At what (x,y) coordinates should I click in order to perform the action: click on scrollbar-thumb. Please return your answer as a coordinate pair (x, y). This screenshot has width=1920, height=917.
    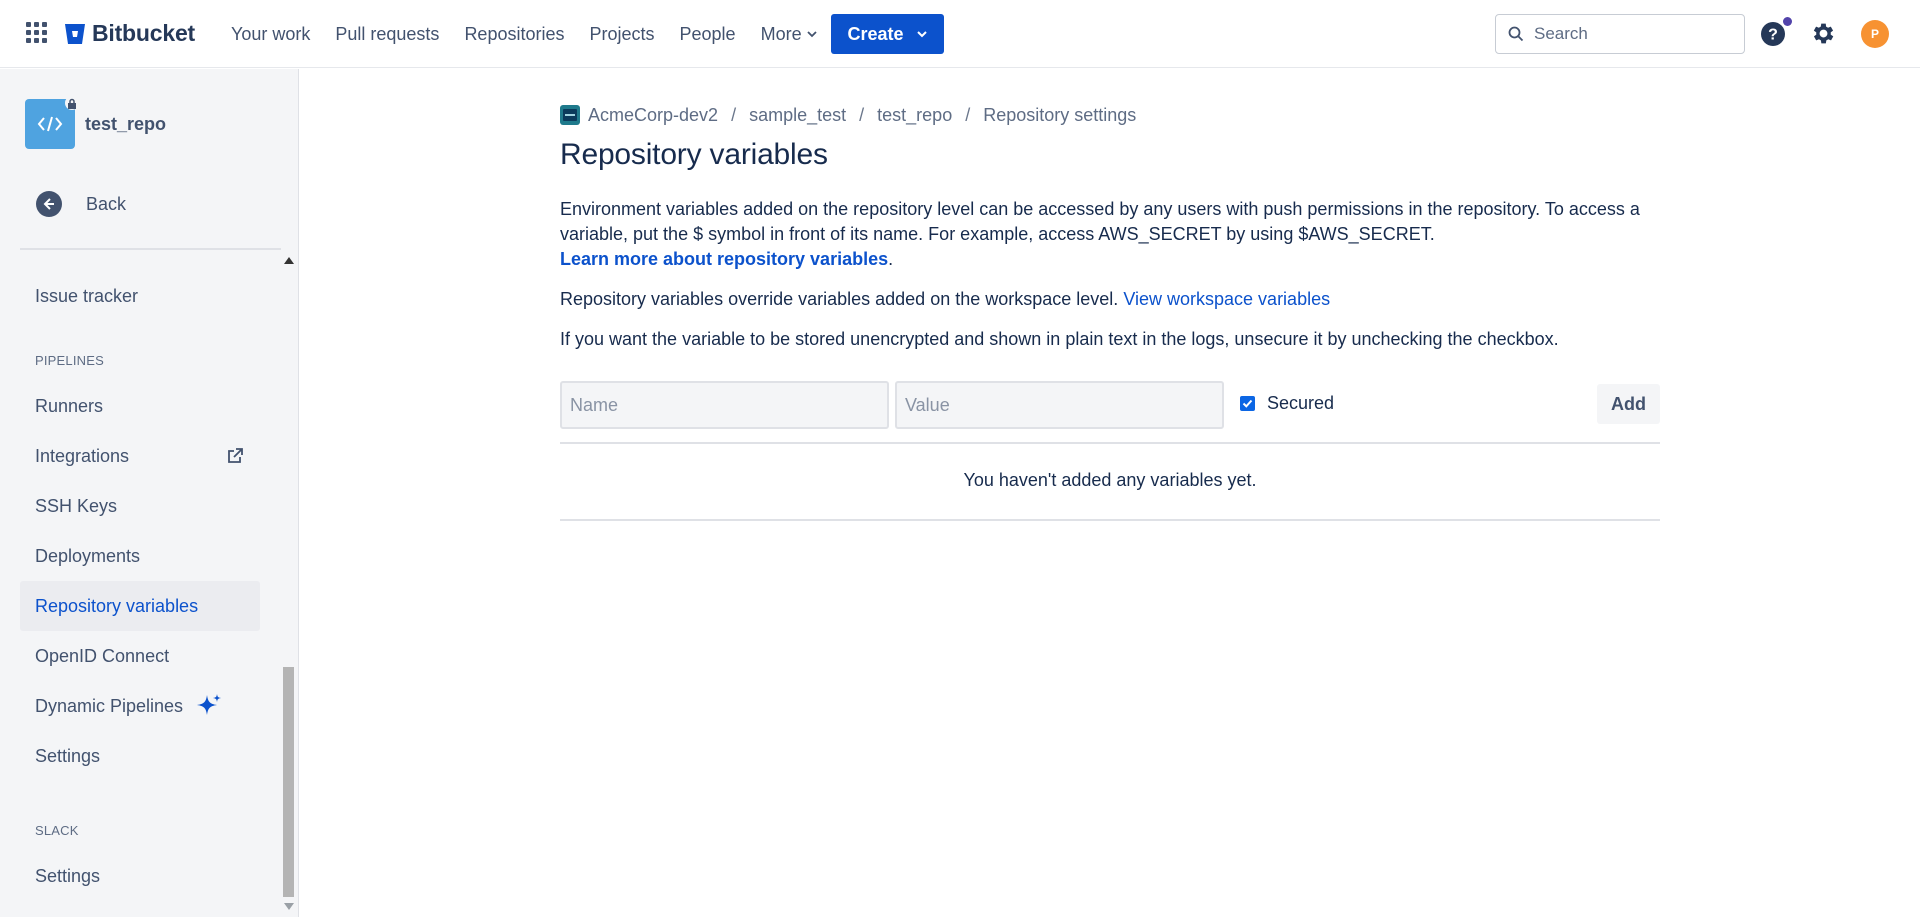
    Looking at the image, I should click on (288, 782).